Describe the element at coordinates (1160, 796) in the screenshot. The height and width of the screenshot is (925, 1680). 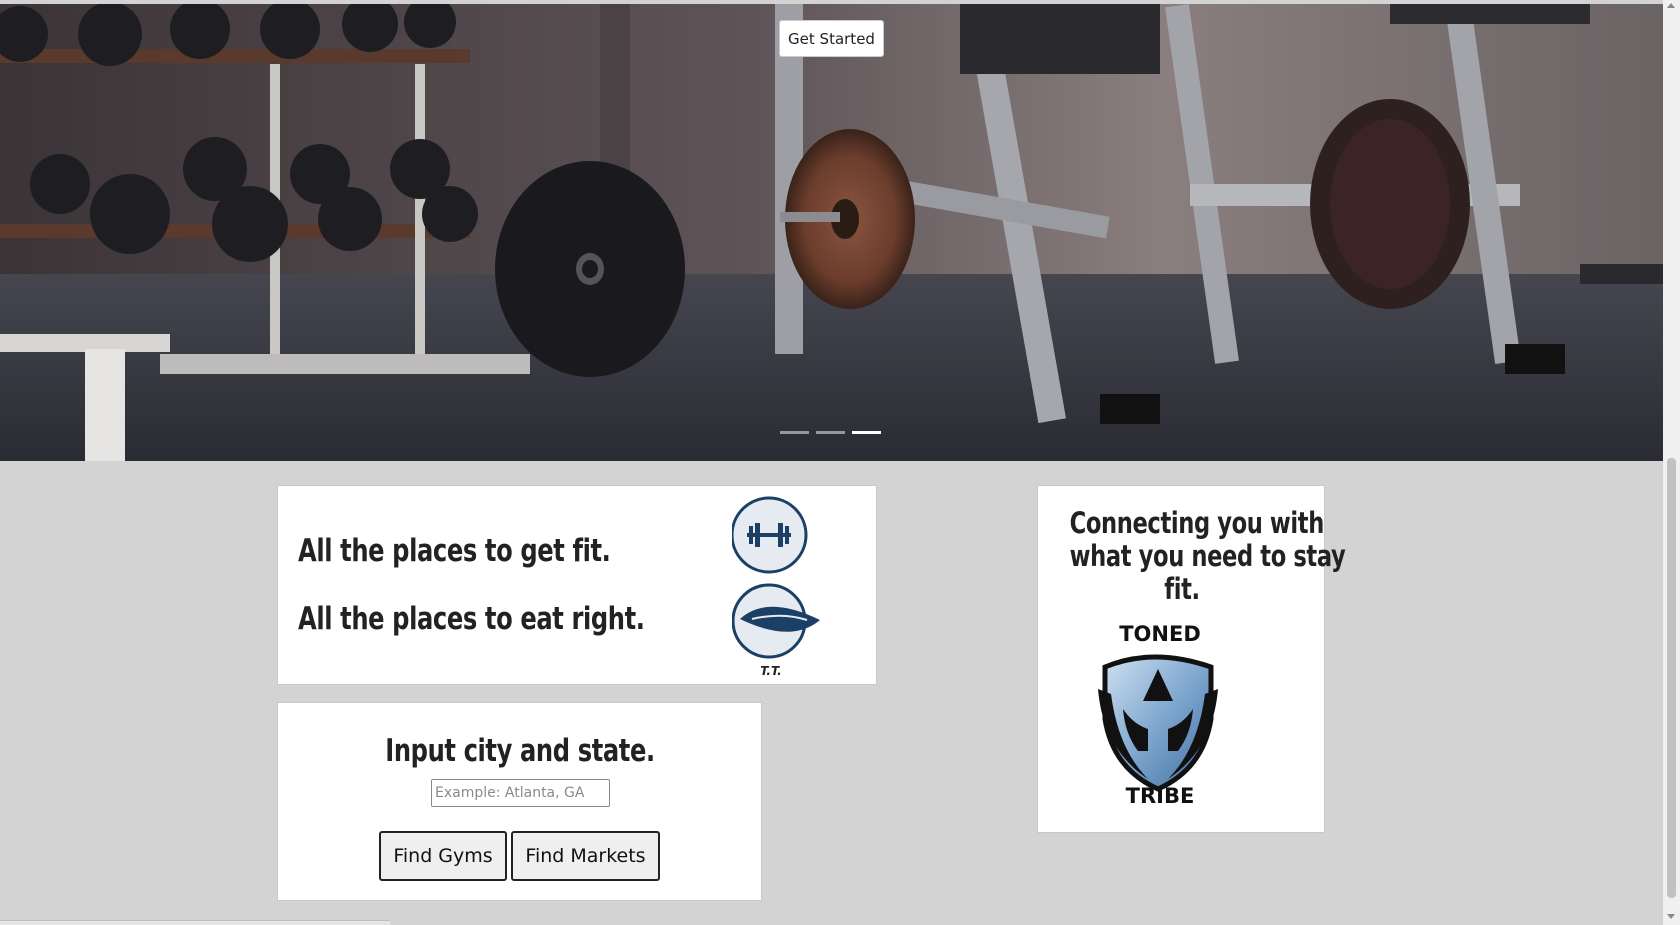
I see `brand-bottom-text: TRIBE` at that location.